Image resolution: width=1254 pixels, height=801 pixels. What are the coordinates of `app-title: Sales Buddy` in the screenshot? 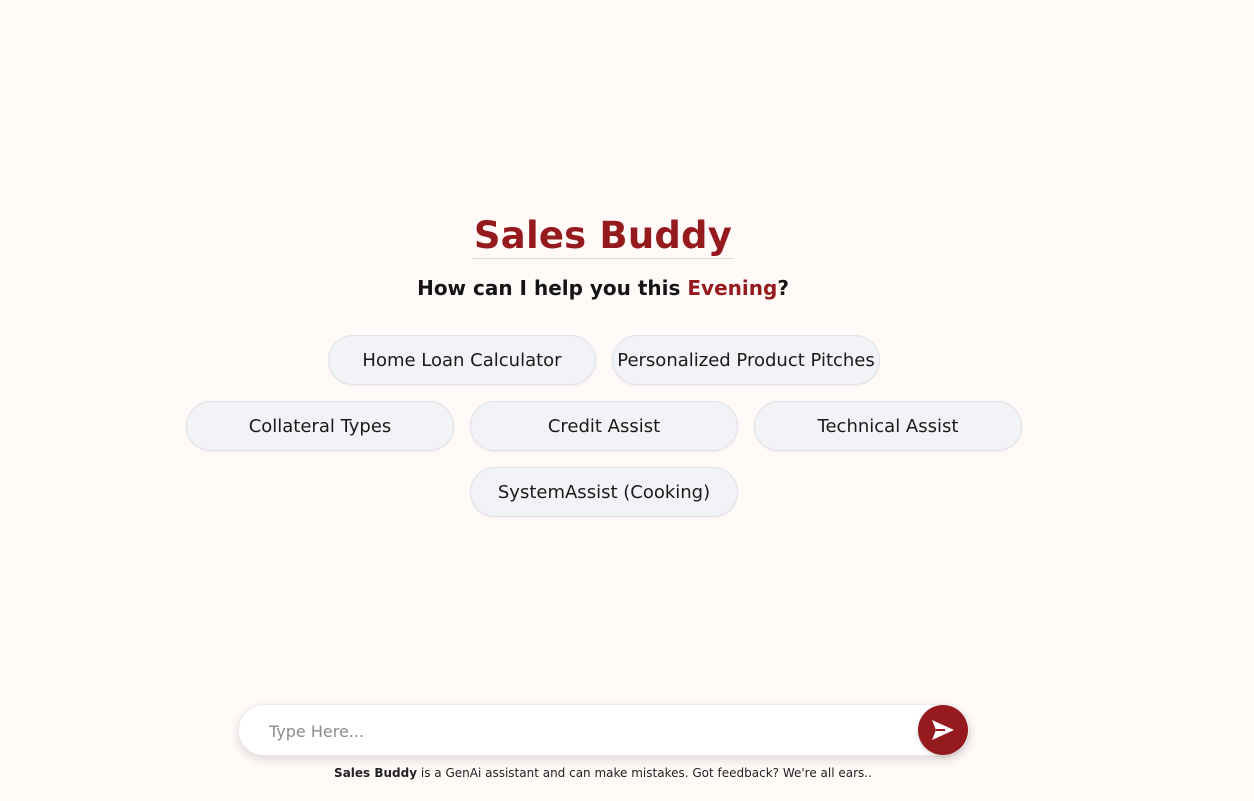 It's located at (603, 236).